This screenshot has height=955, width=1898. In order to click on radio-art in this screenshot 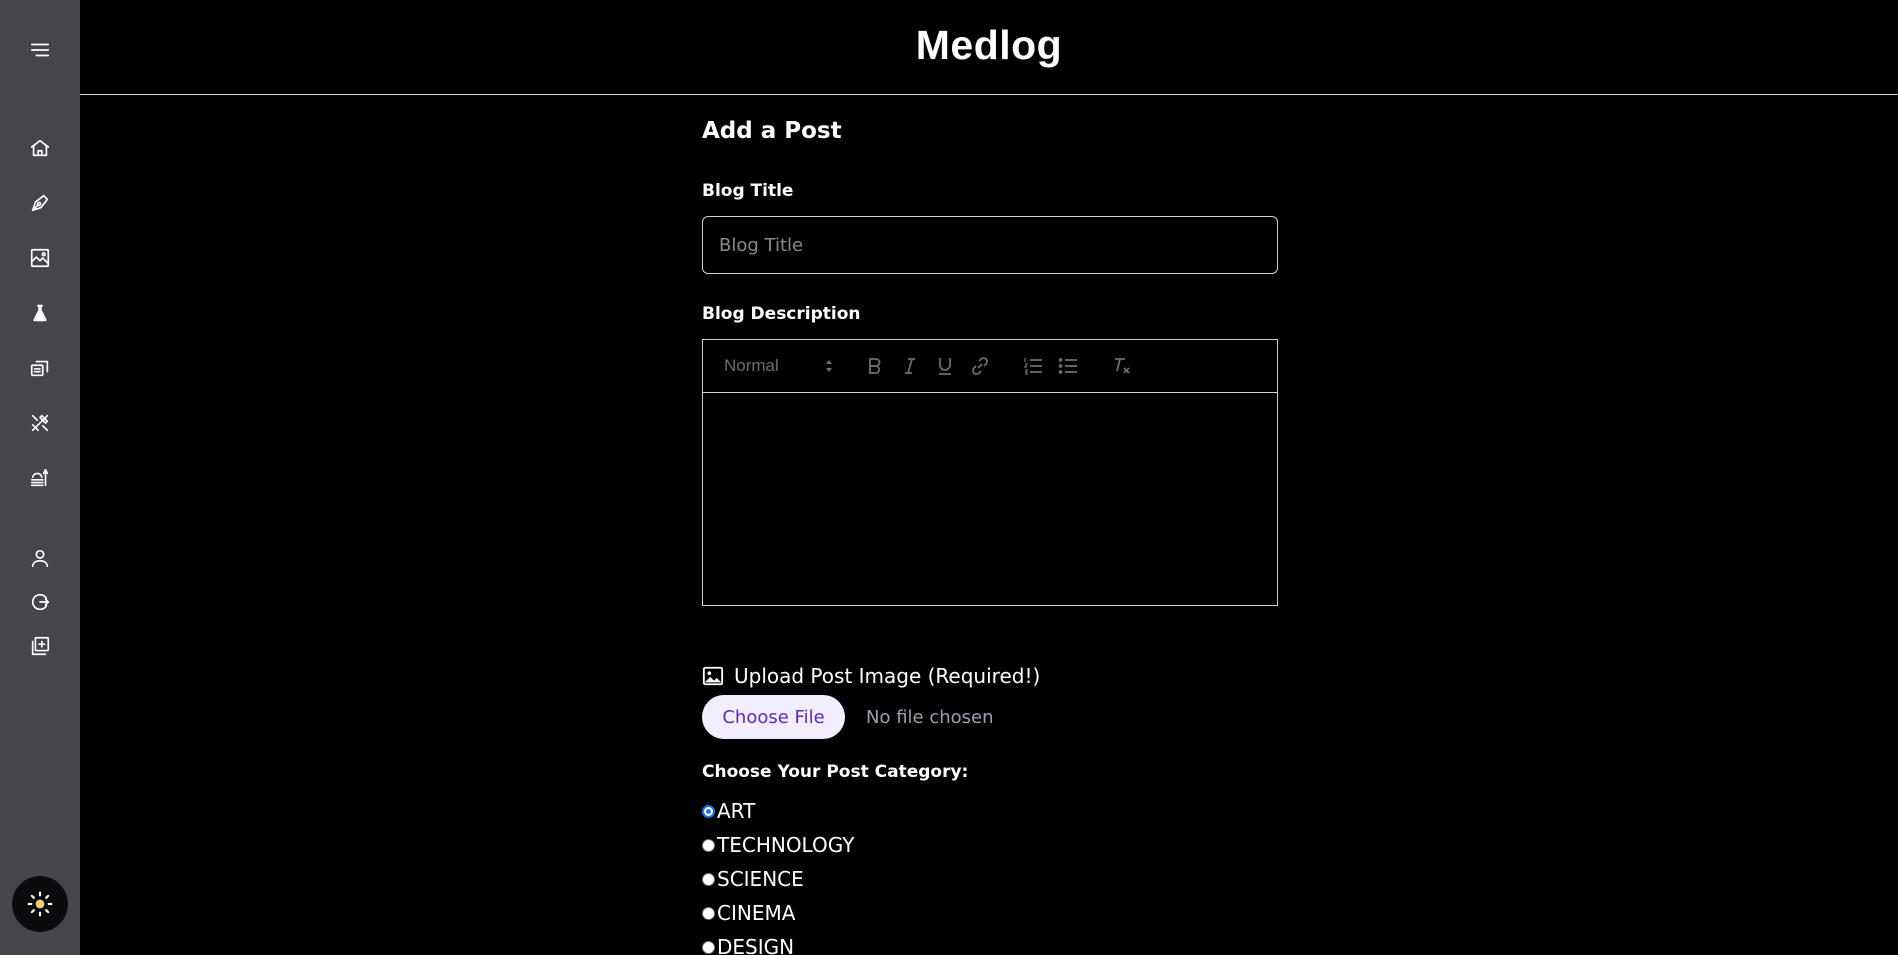, I will do `click(708, 811)`.